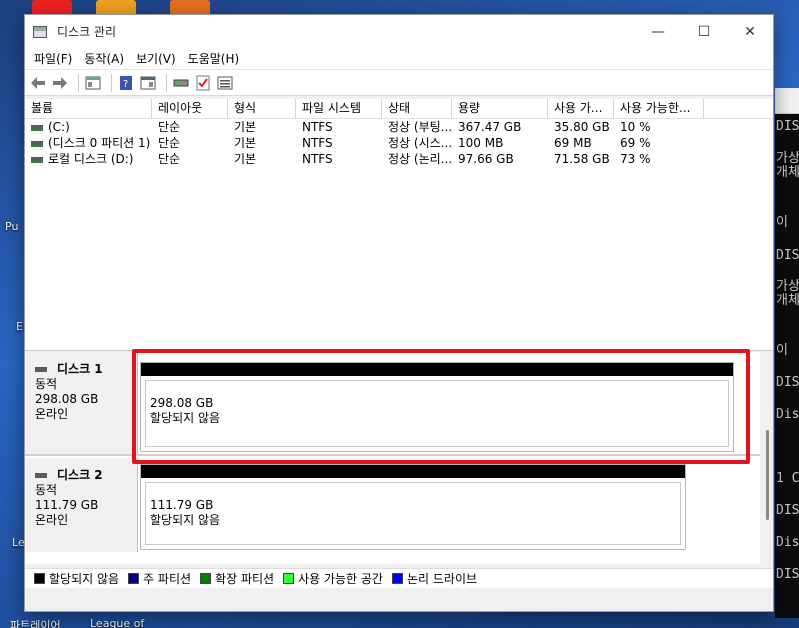 Image resolution: width=799 pixels, height=628 pixels. I want to click on disk-title: 디스크 1, so click(86, 369).